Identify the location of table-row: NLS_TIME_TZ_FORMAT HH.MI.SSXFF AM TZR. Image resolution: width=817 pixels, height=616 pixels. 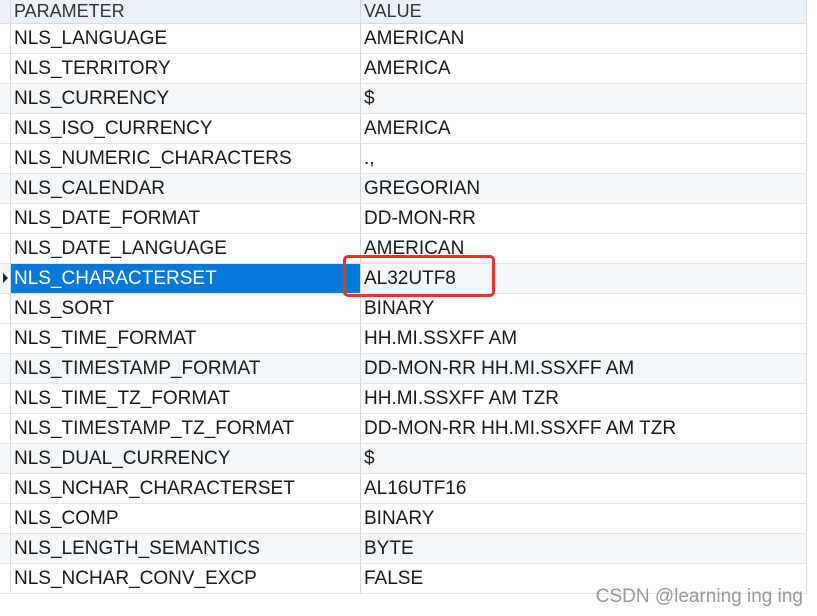
(403, 399).